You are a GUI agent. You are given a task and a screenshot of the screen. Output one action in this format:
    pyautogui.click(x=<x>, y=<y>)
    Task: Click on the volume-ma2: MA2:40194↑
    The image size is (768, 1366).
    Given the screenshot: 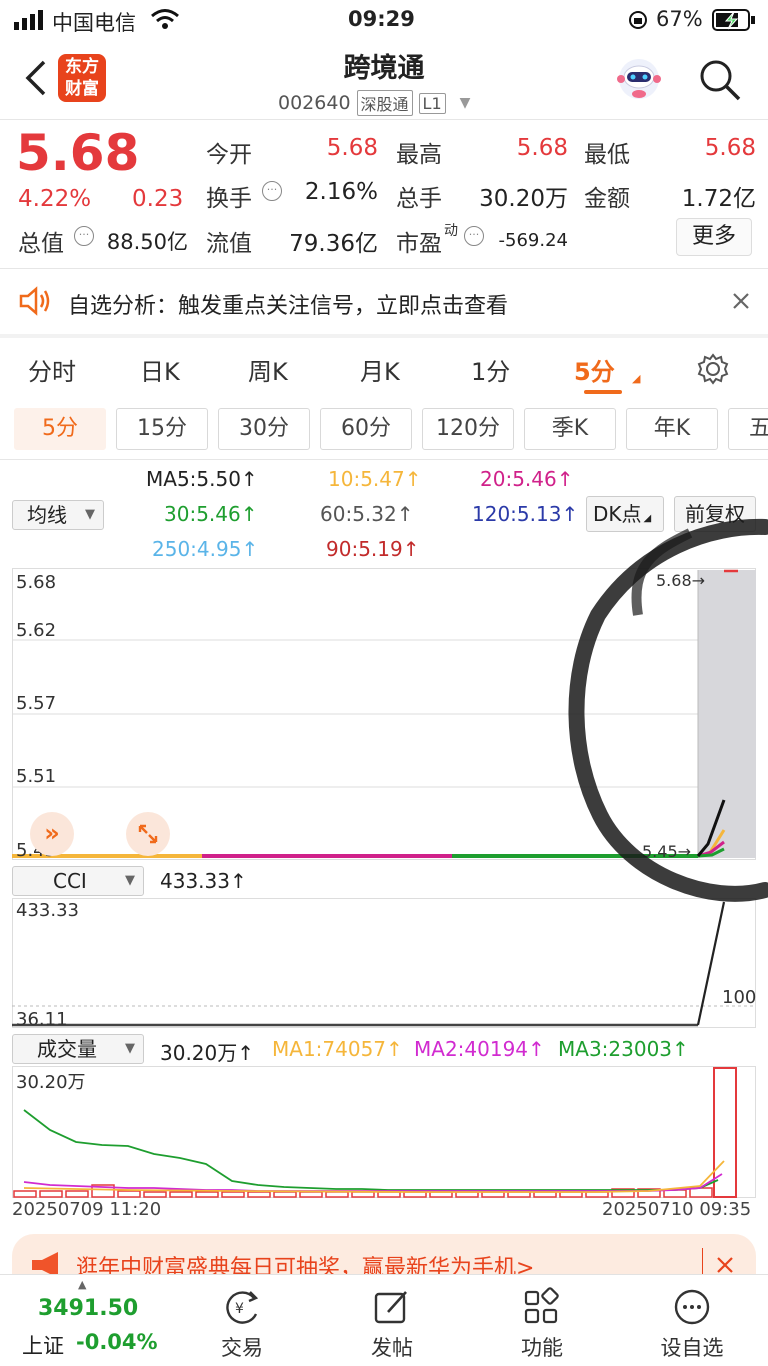 What is the action you would take?
    pyautogui.click(x=479, y=1049)
    